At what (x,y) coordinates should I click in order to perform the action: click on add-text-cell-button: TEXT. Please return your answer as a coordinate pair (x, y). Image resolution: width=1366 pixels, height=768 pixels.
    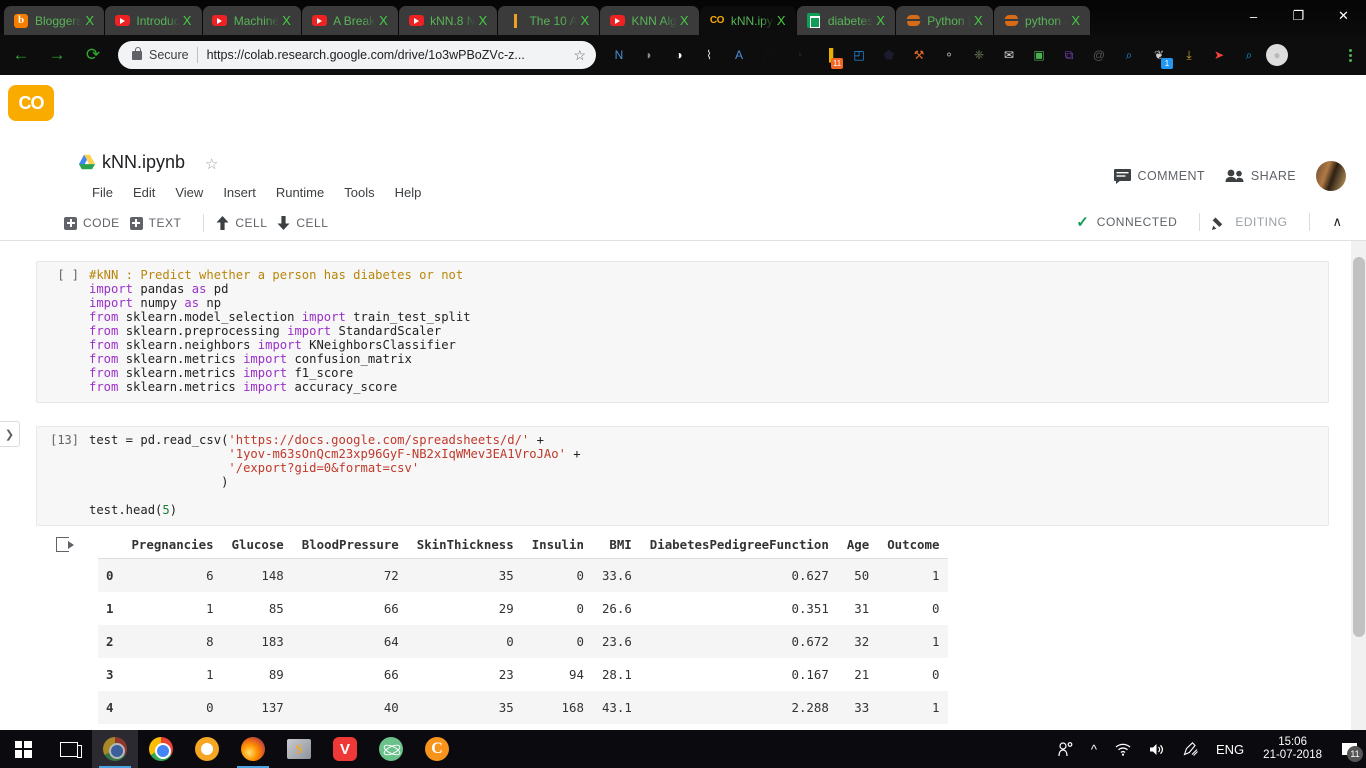
    Looking at the image, I should click on (160, 223).